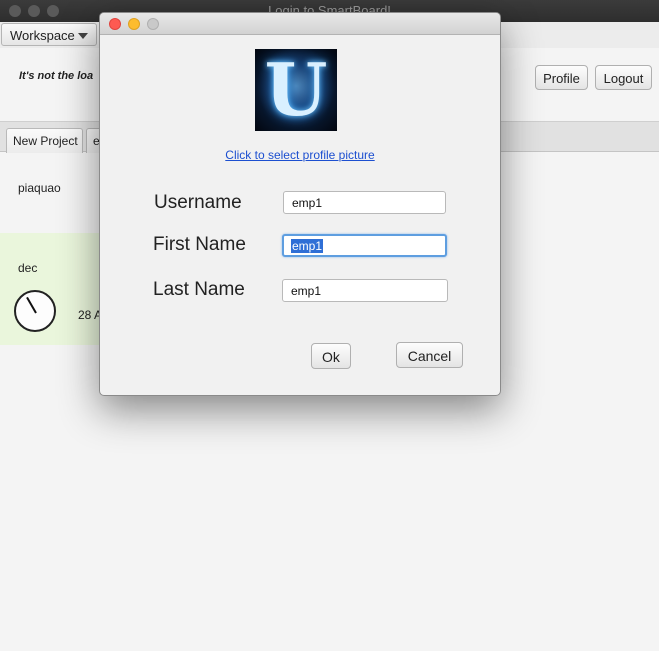 This screenshot has height=651, width=659. What do you see at coordinates (429, 355) in the screenshot?
I see `cancel-button: Cancel` at bounding box center [429, 355].